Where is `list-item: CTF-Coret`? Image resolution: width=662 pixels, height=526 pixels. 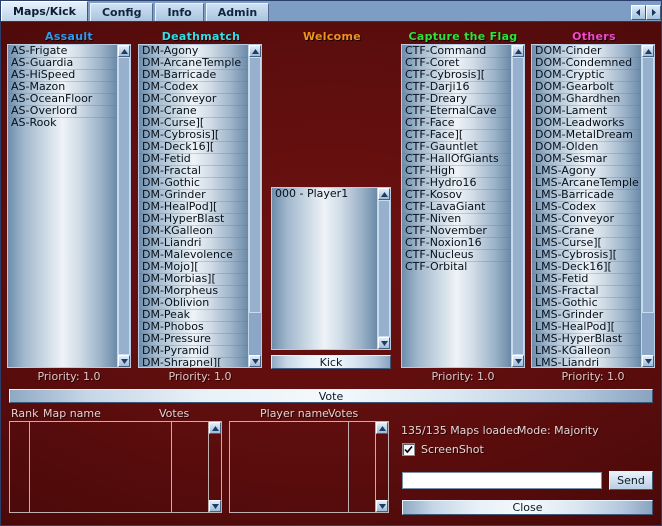 list-item: CTF-Coret is located at coordinates (456, 63).